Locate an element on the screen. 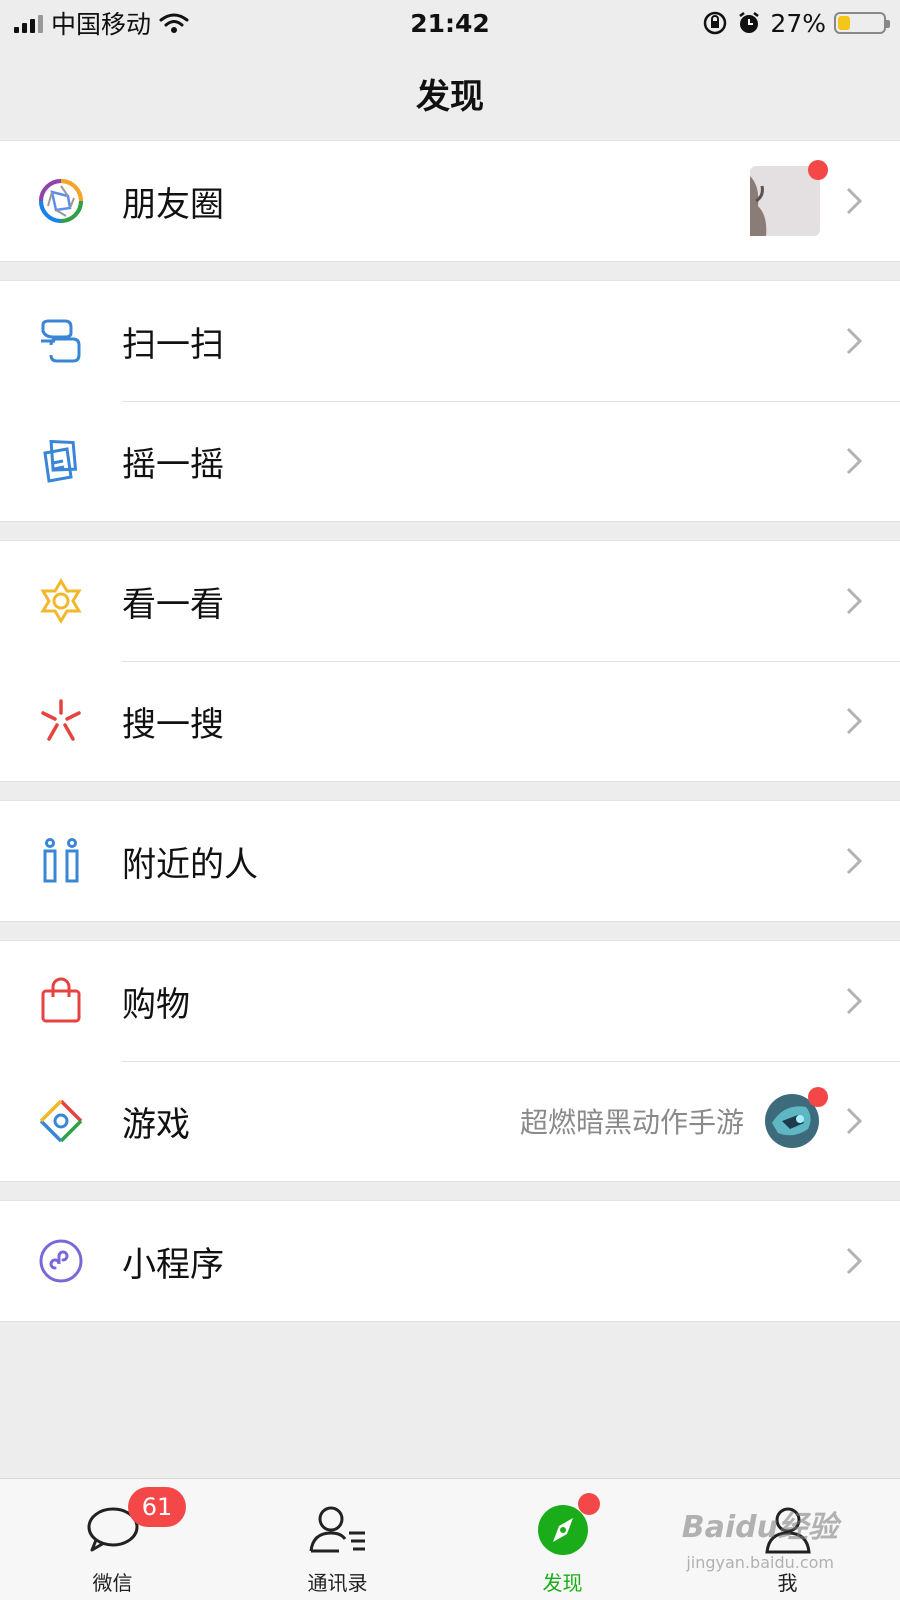 Image resolution: width=900 pixels, height=1600 pixels. menu-item-mini-programs: 小程序 is located at coordinates (450, 1261).